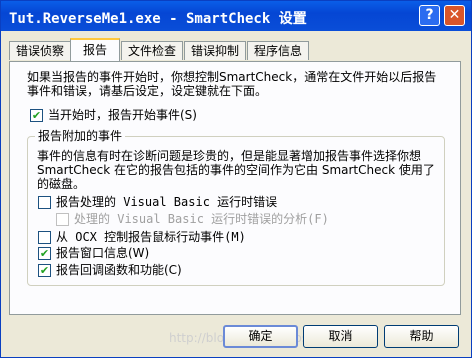  I want to click on start-reporting-label: 当开始时，报告开始事件(S), so click(122, 115).